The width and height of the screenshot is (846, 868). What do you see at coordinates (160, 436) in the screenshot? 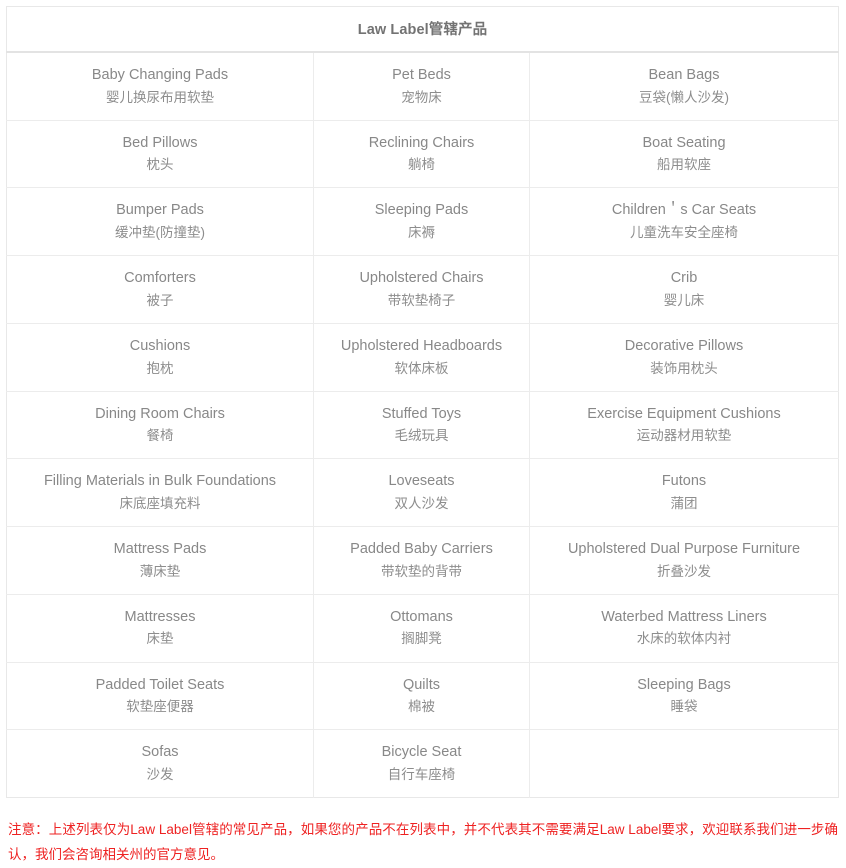
I see `product-name-zh: 餐椅` at bounding box center [160, 436].